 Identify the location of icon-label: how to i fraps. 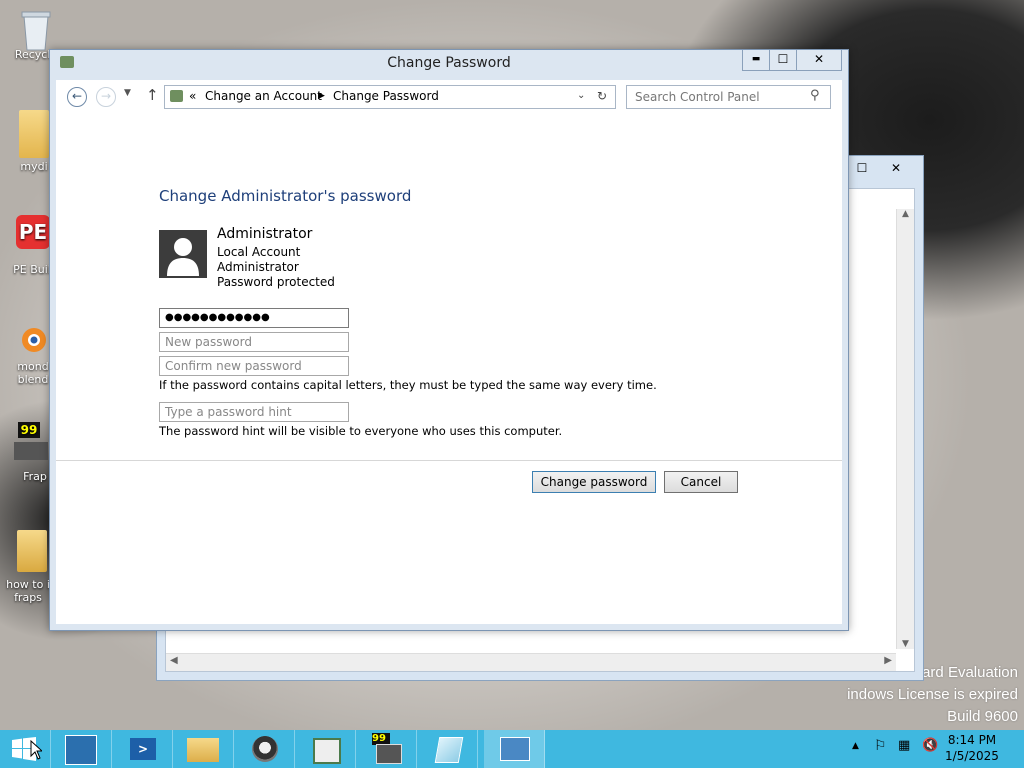
(28, 591).